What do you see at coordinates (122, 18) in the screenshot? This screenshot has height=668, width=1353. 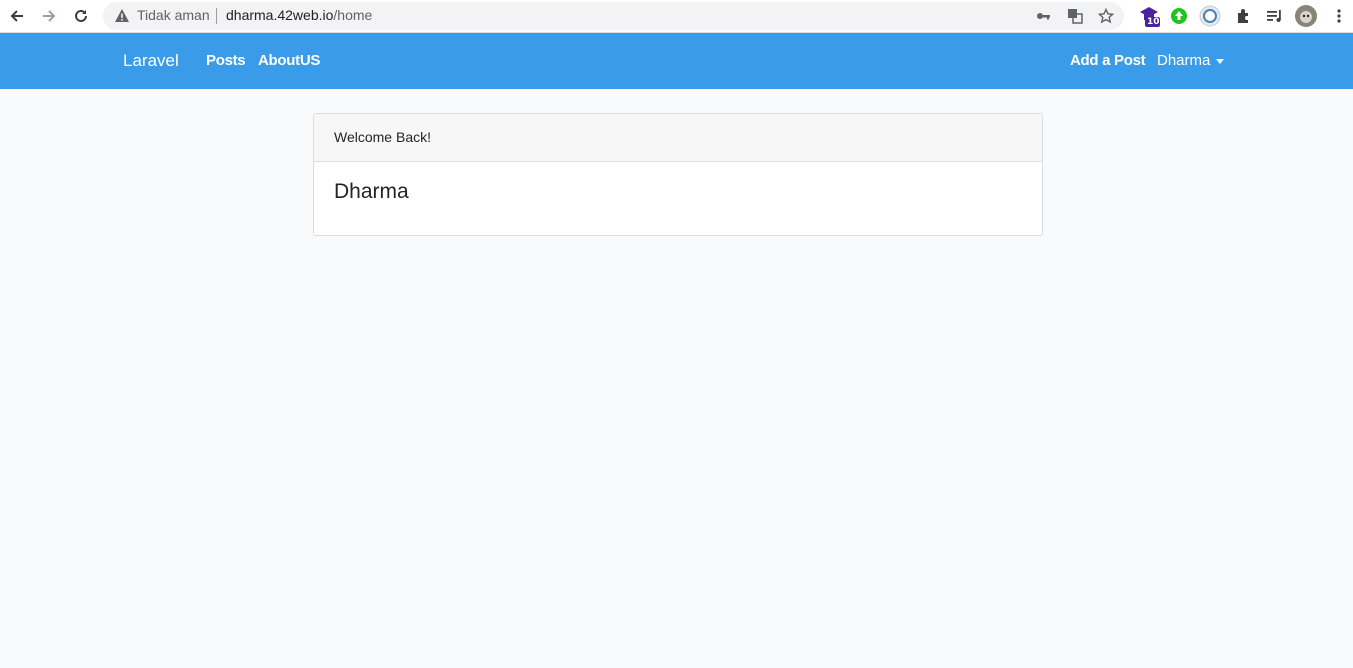 I see `warning-icon` at bounding box center [122, 18].